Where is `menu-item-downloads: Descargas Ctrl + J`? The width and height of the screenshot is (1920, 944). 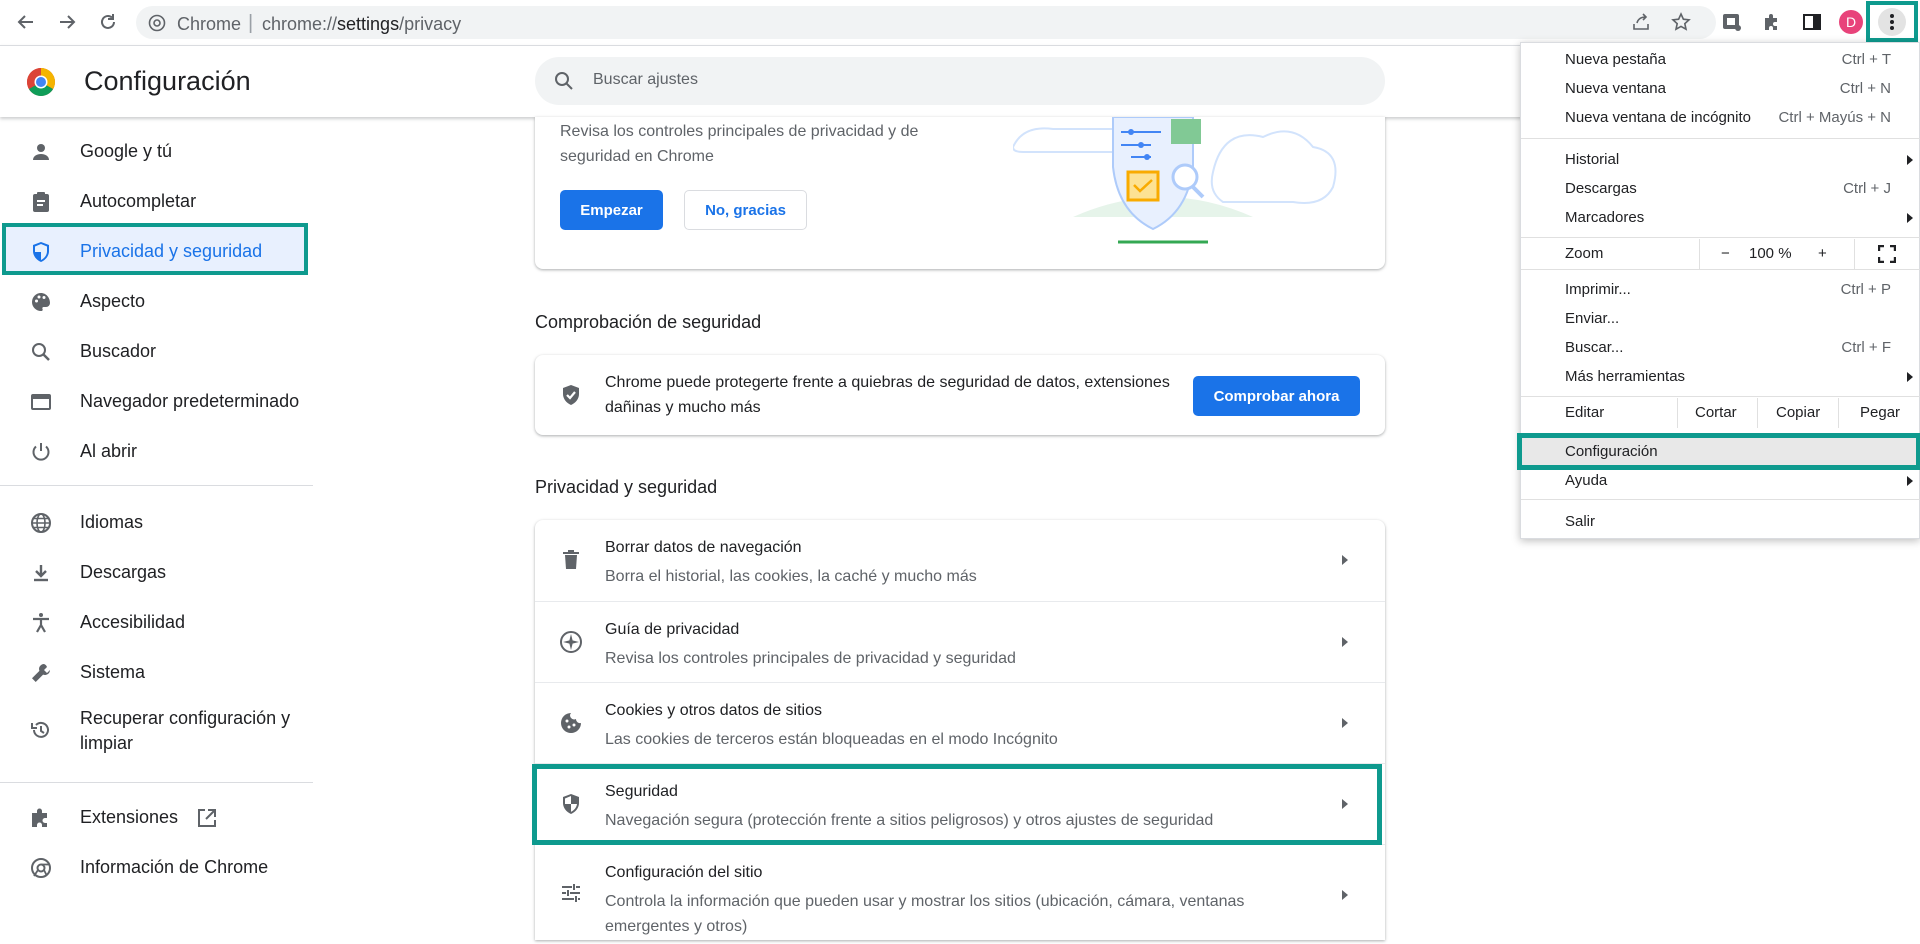
menu-item-downloads: Descargas Ctrl + J is located at coordinates (1720, 188).